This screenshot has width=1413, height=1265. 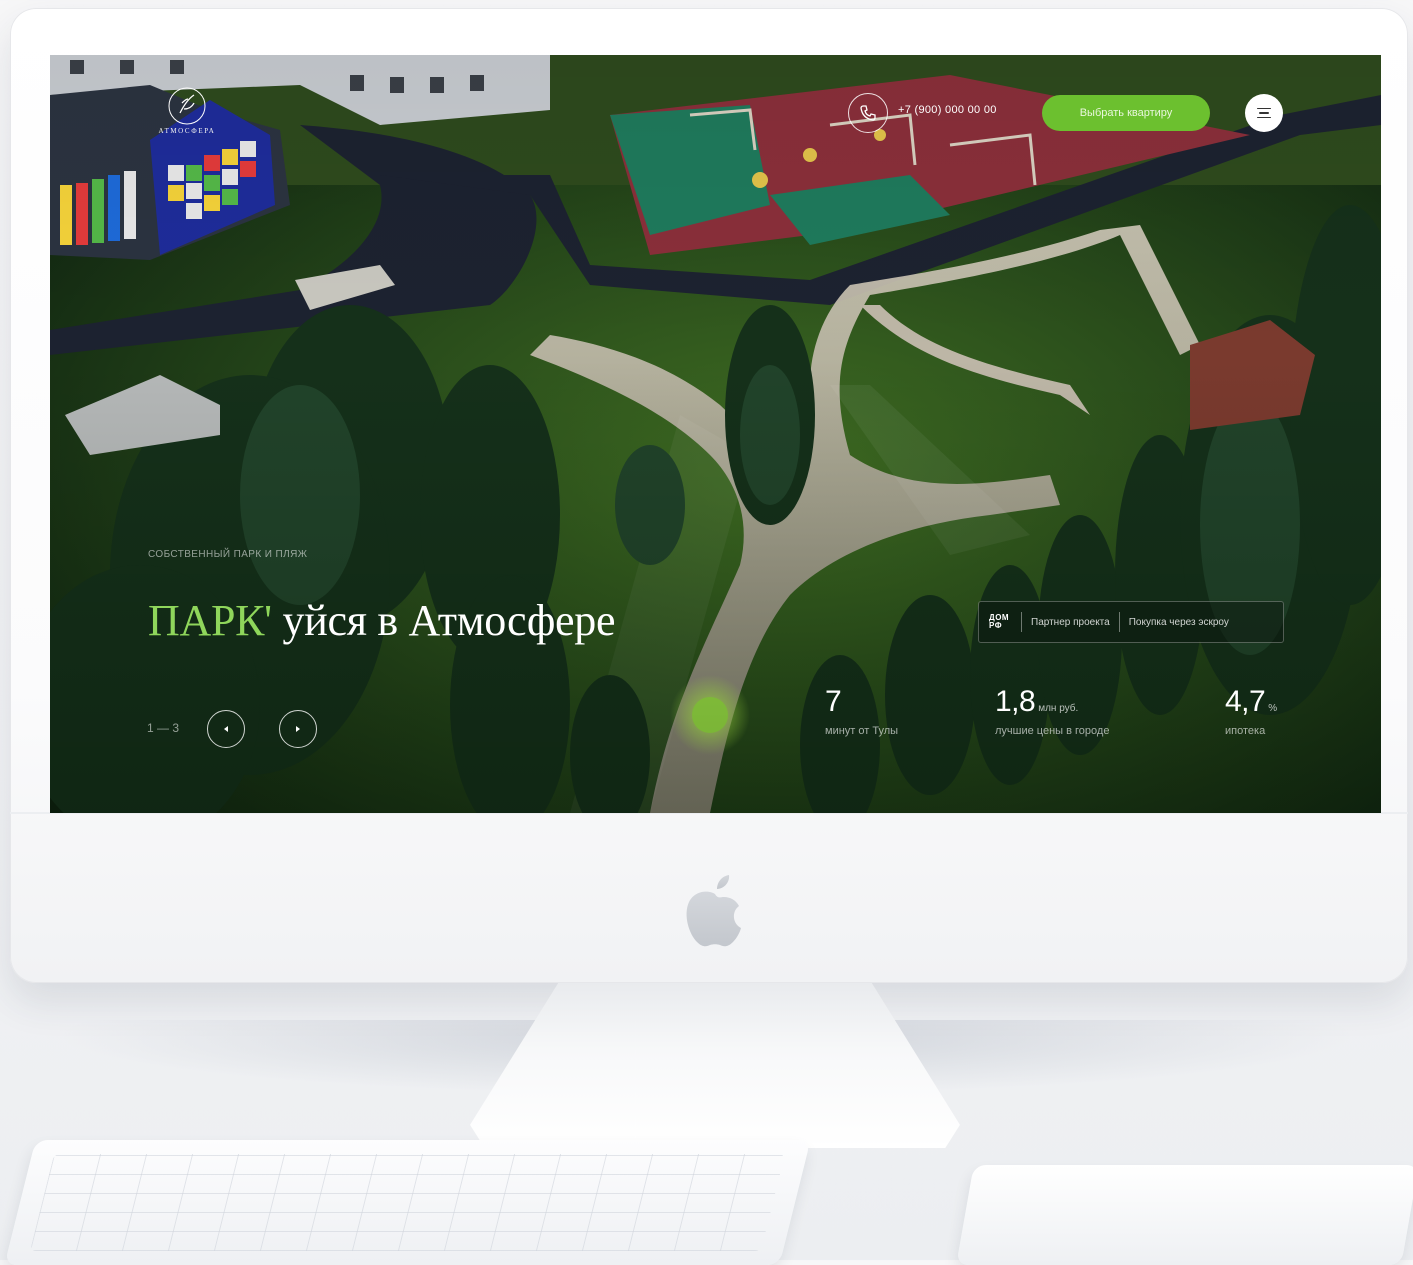 I want to click on stat-unit: %, so click(x=1273, y=708).